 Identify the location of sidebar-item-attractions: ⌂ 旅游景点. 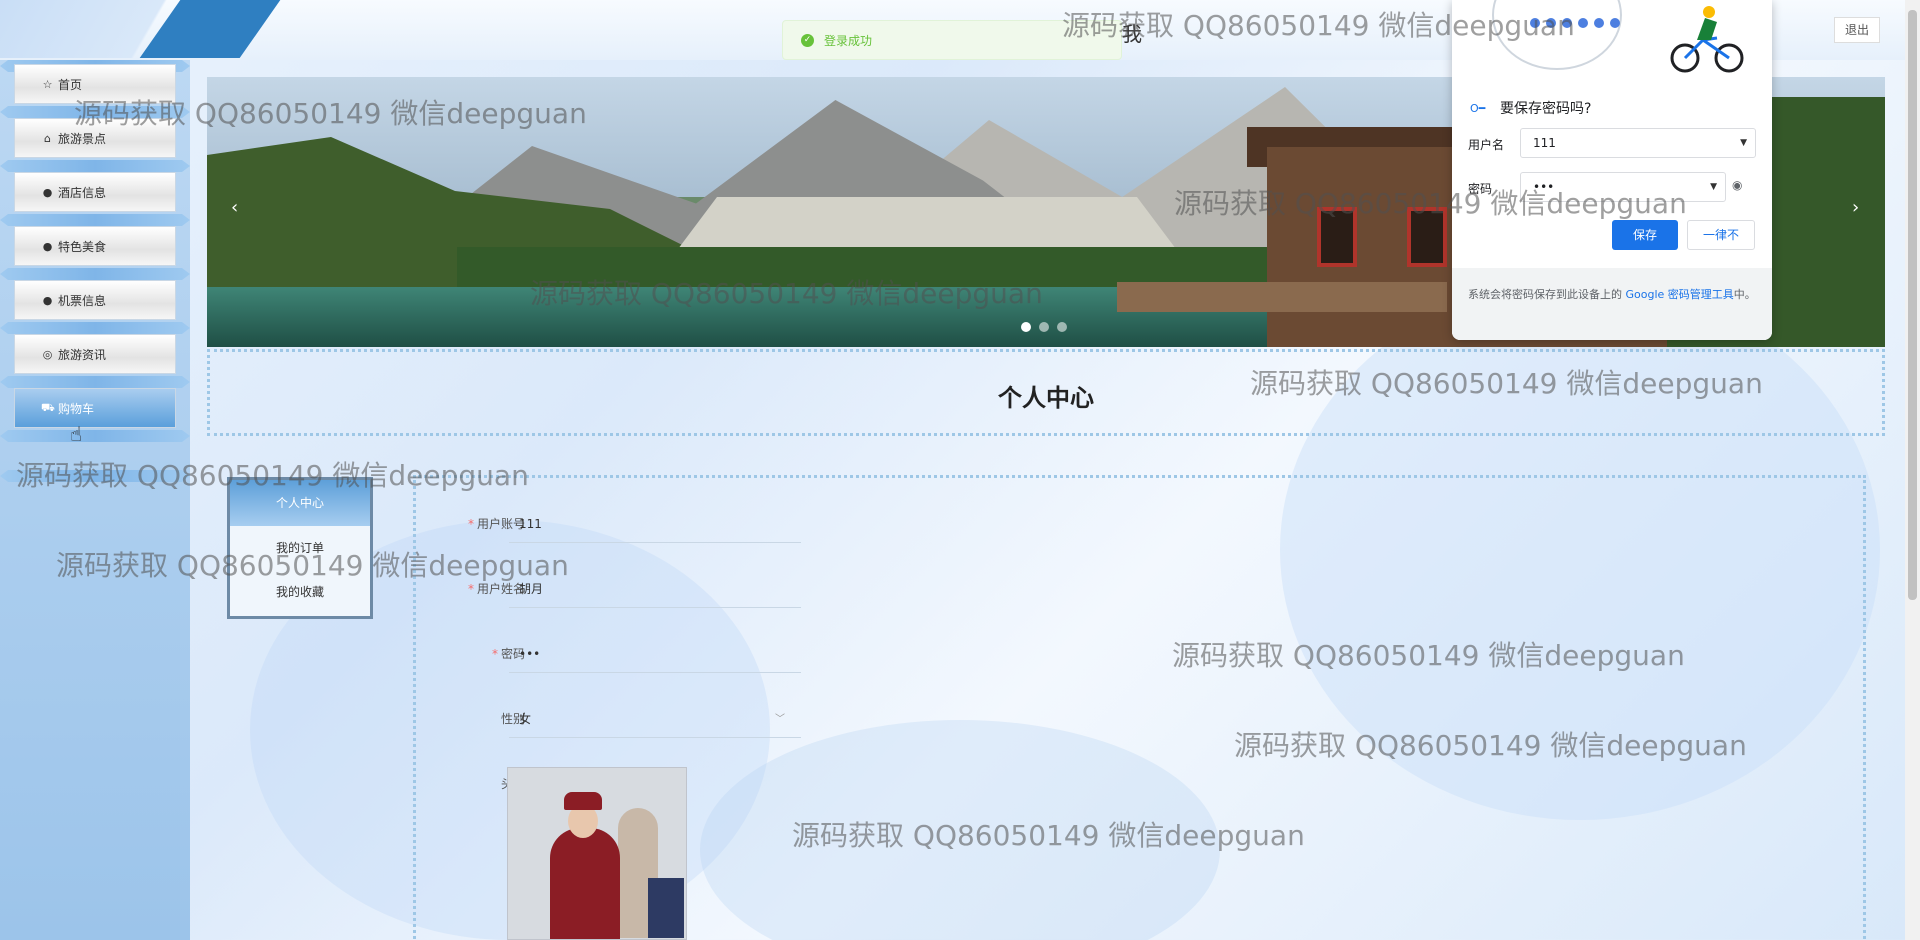
(95, 138).